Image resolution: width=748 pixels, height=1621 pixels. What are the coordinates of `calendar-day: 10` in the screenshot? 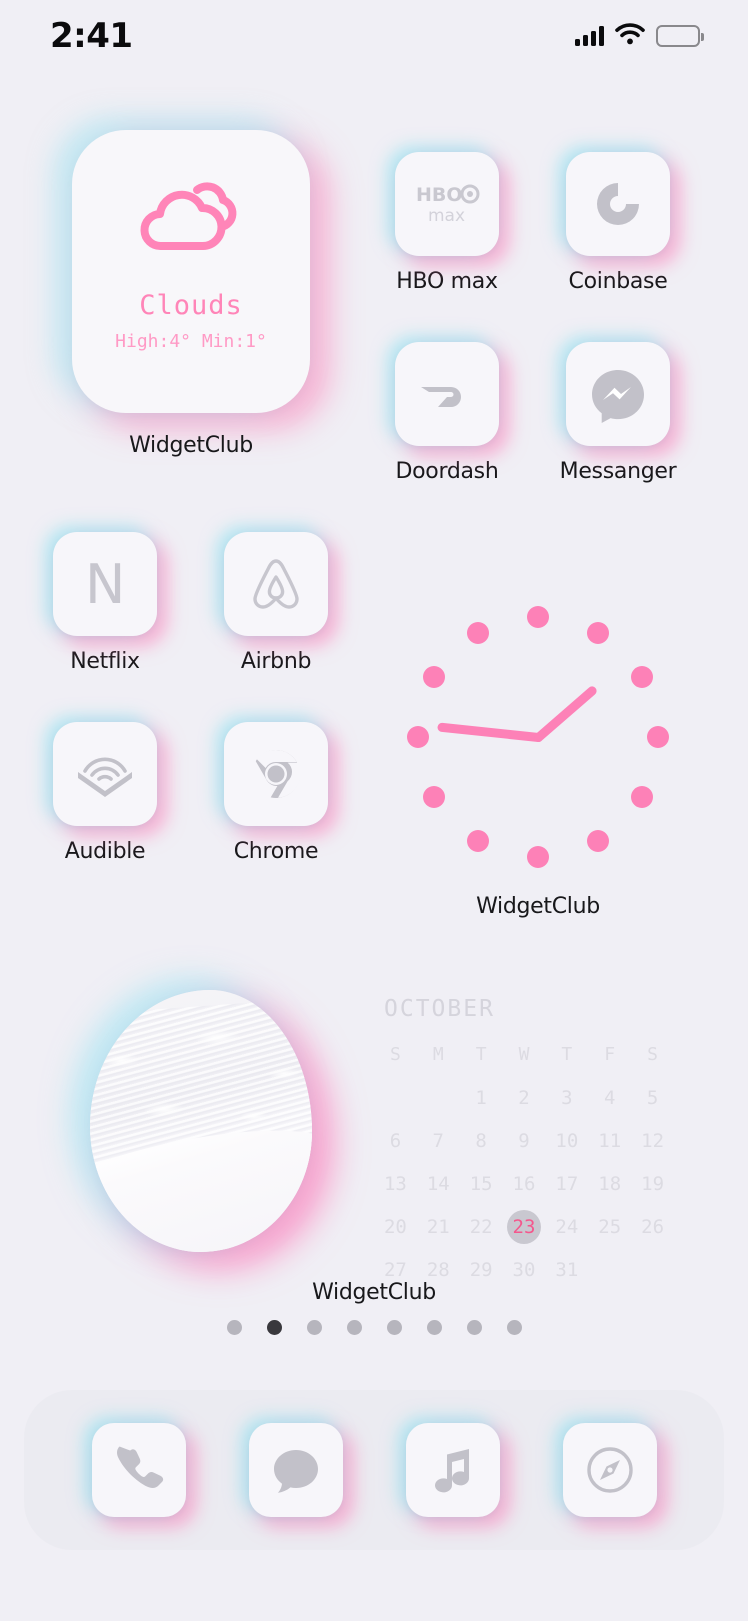 It's located at (567, 1141).